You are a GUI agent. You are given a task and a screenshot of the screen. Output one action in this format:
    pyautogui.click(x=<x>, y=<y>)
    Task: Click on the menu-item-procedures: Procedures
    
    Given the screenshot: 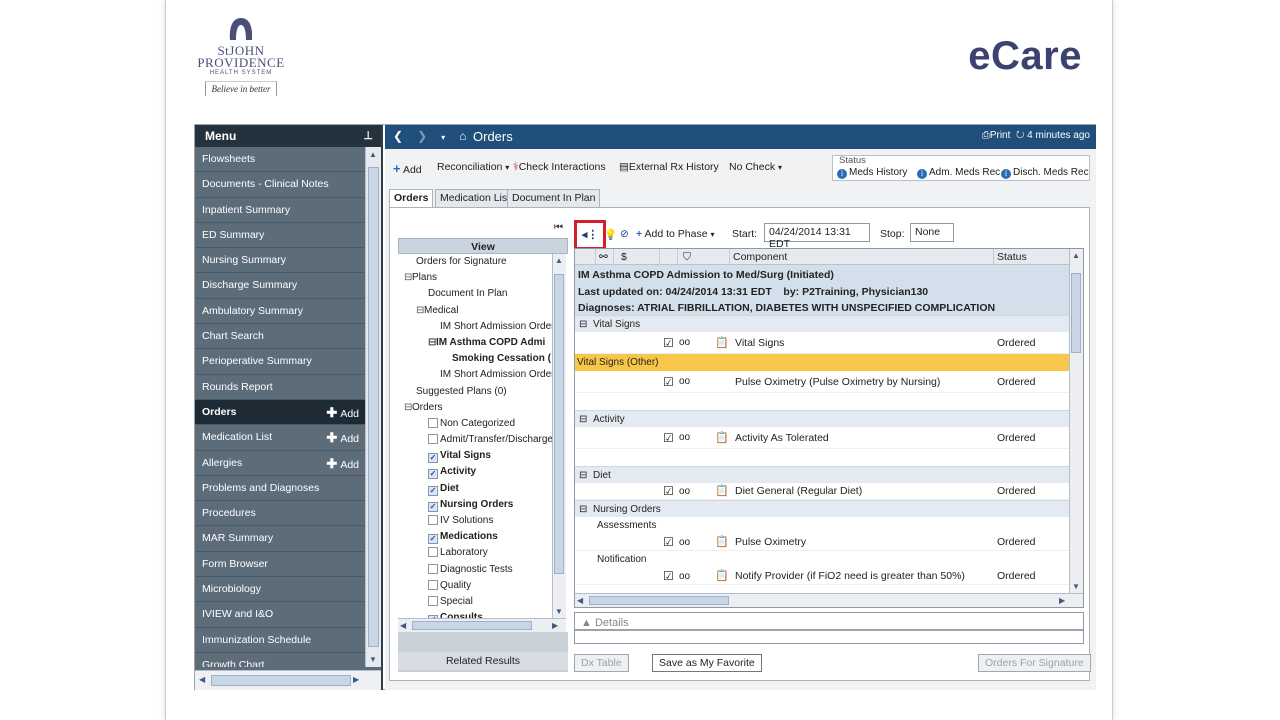 What is the action you would take?
    pyautogui.click(x=280, y=514)
    